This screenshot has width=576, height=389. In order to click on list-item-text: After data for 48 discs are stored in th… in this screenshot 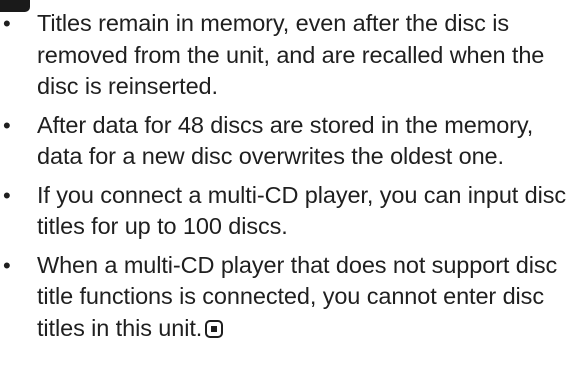, I will do `click(285, 140)`.